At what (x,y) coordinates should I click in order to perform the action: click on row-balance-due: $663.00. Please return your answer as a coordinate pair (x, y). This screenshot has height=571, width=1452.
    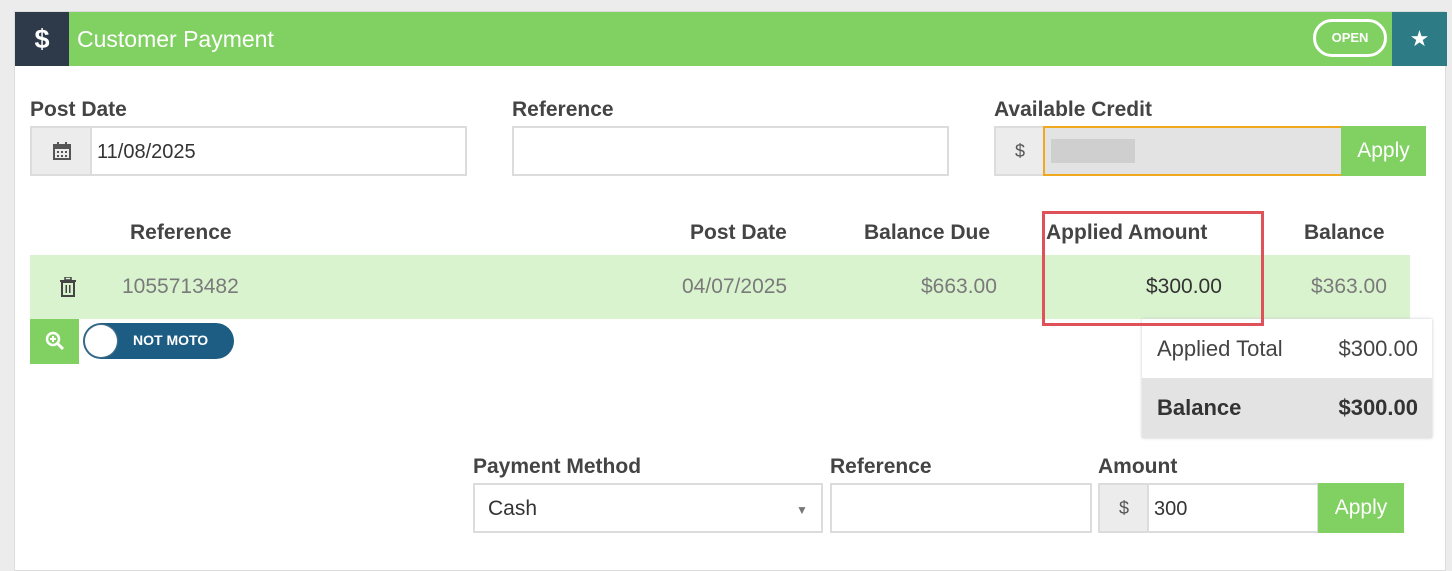
    Looking at the image, I should click on (959, 286).